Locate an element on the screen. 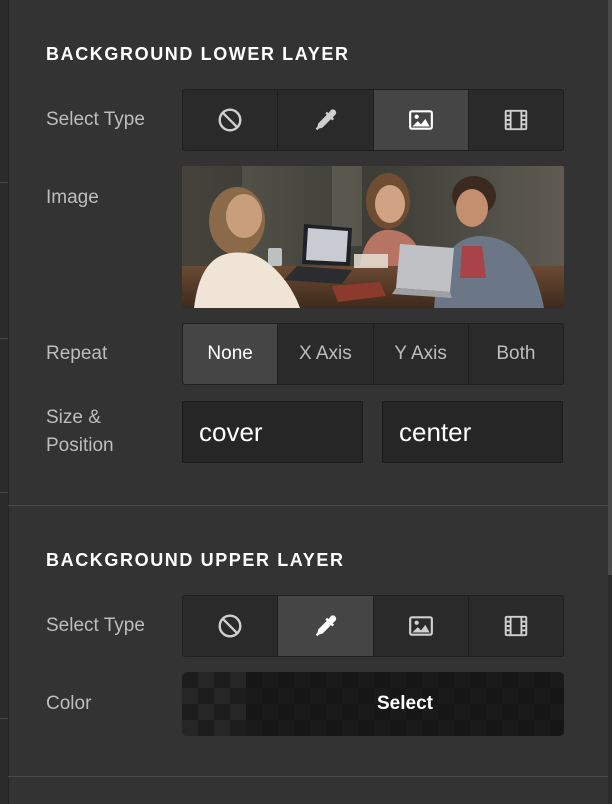 The height and width of the screenshot is (804, 612). lower-type-video-option is located at coordinates (516, 120).